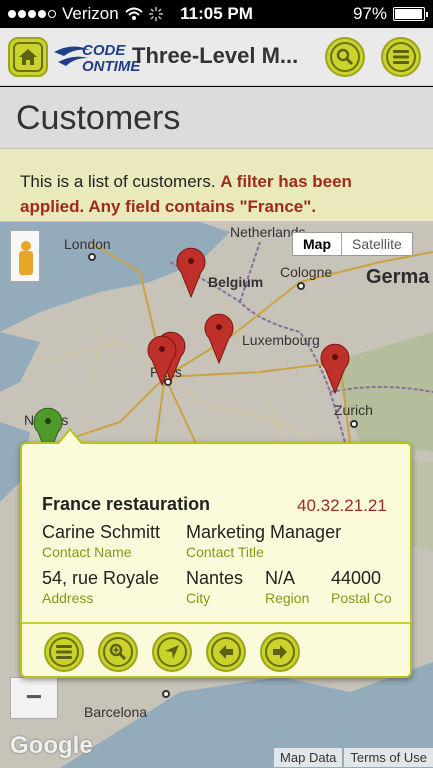 The image size is (433, 768). Describe the element at coordinates (198, 598) in the screenshot. I see `city-label: City` at that location.